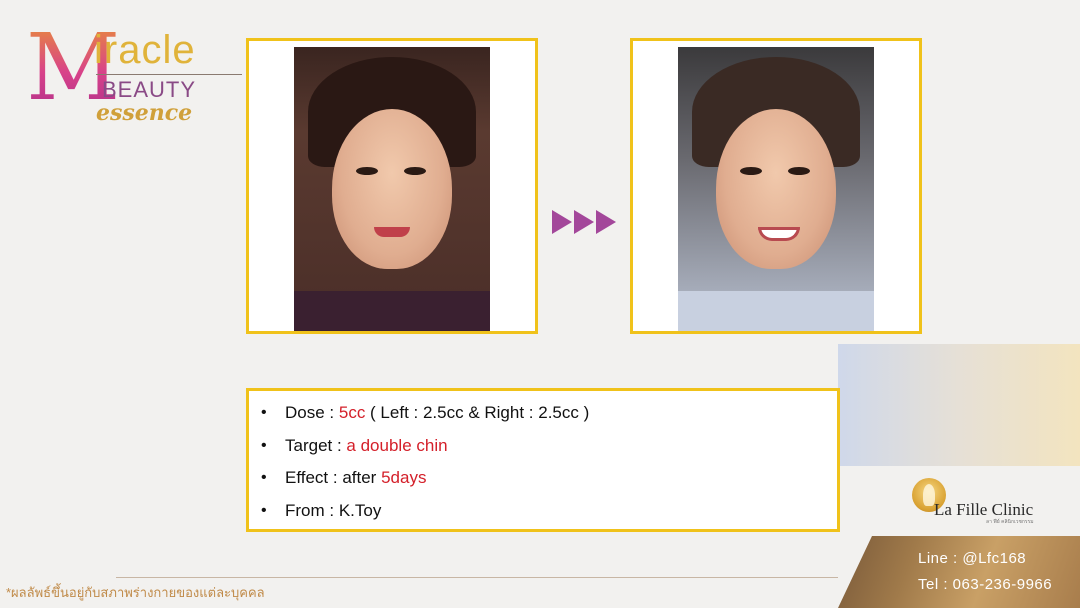 The image size is (1080, 608). What do you see at coordinates (1010, 522) in the screenshot?
I see `clinic-subtitle: ลา ฟีย์ คลินิกเวชกรรม` at bounding box center [1010, 522].